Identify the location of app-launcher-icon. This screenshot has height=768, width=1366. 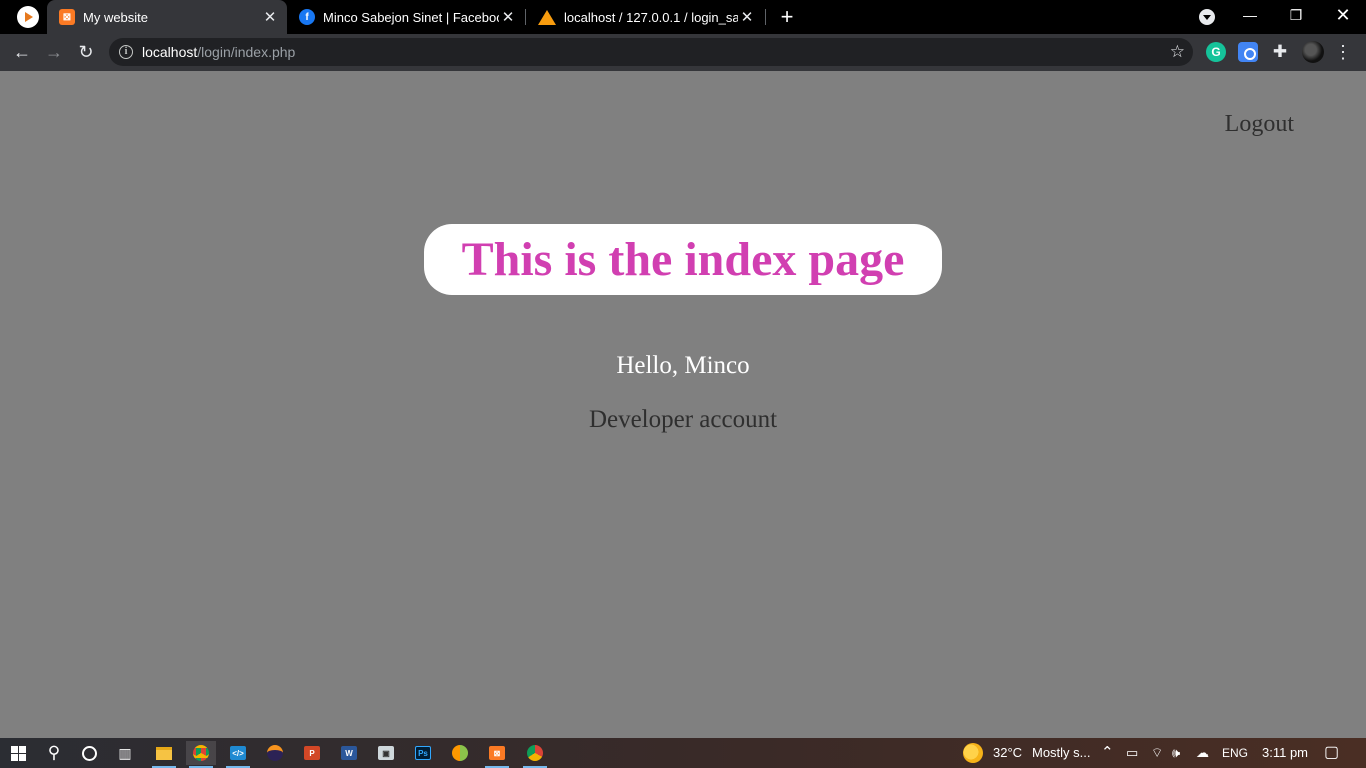
(28, 17).